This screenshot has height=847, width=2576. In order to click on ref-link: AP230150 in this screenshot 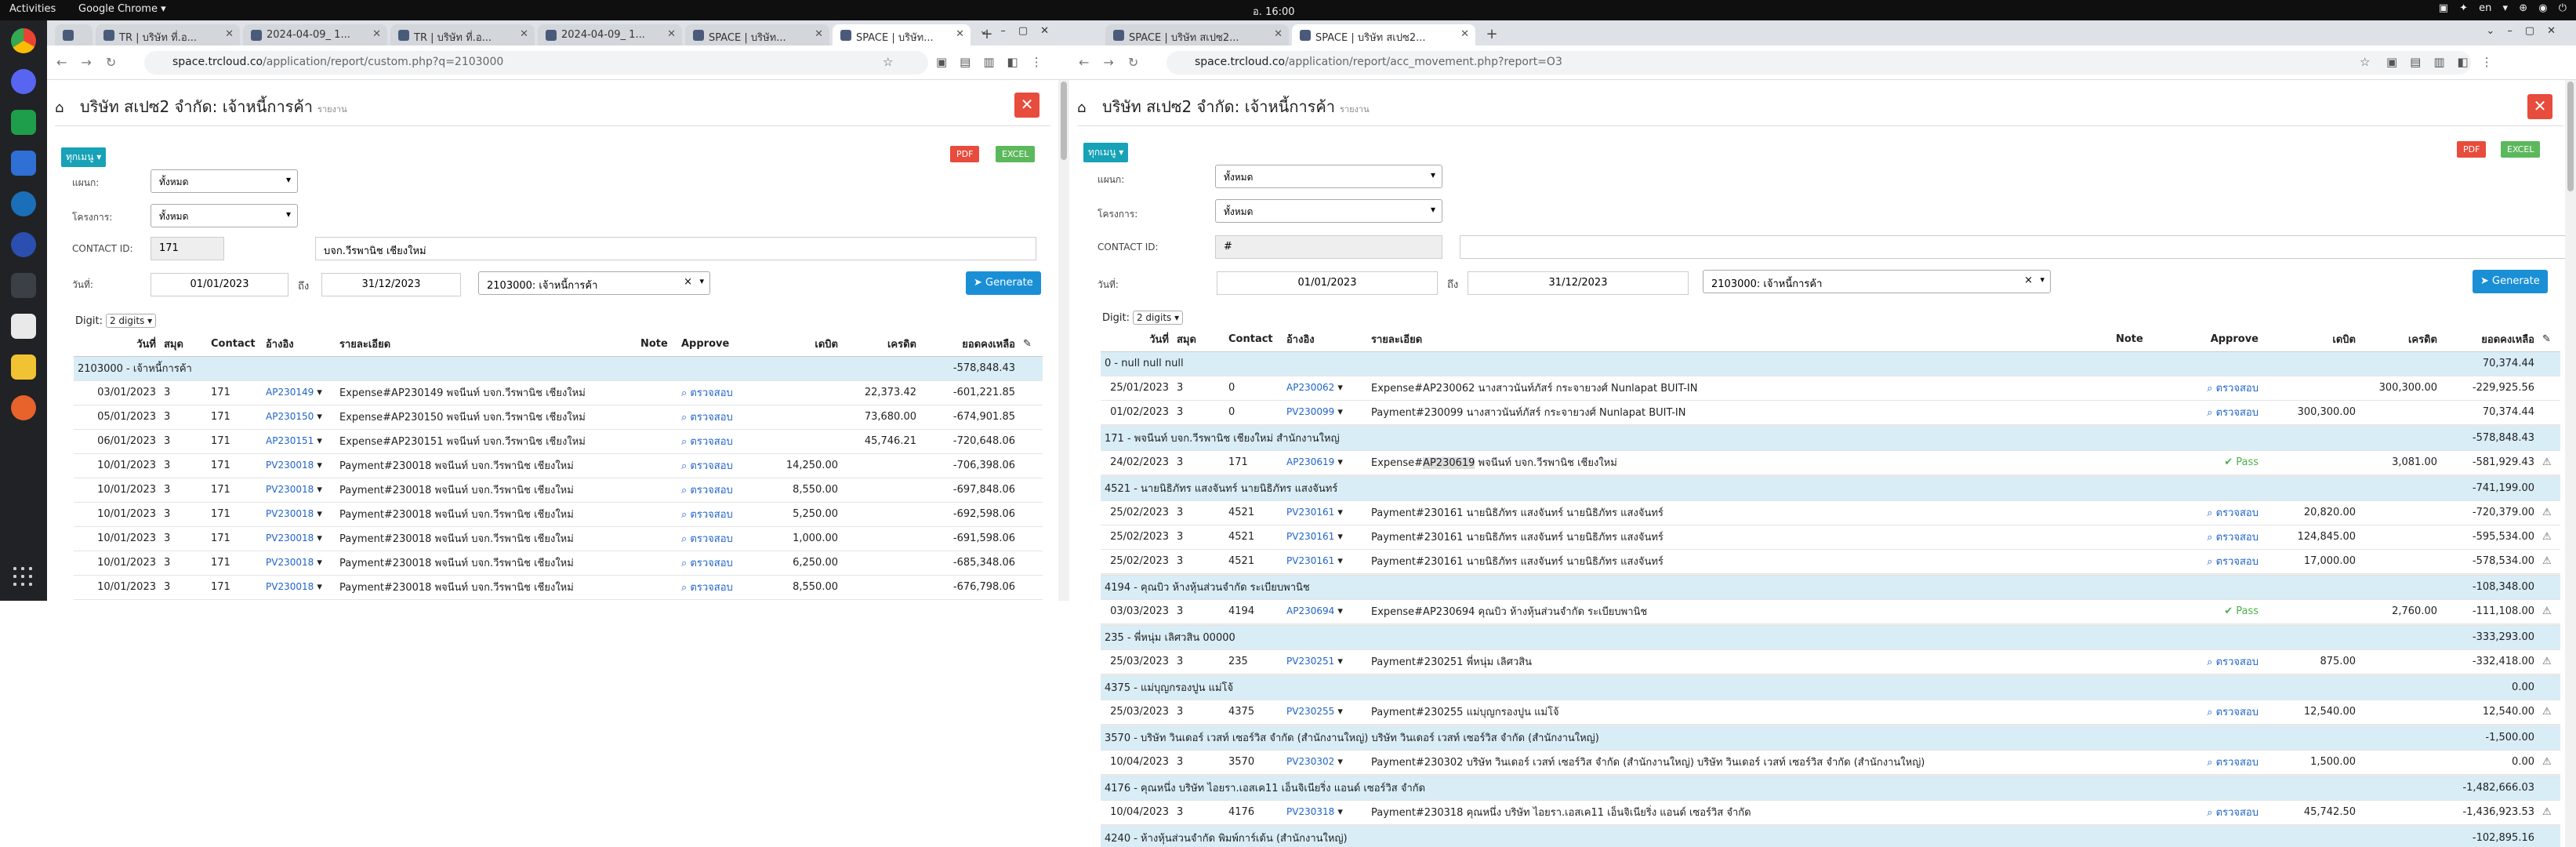, I will do `click(290, 416)`.